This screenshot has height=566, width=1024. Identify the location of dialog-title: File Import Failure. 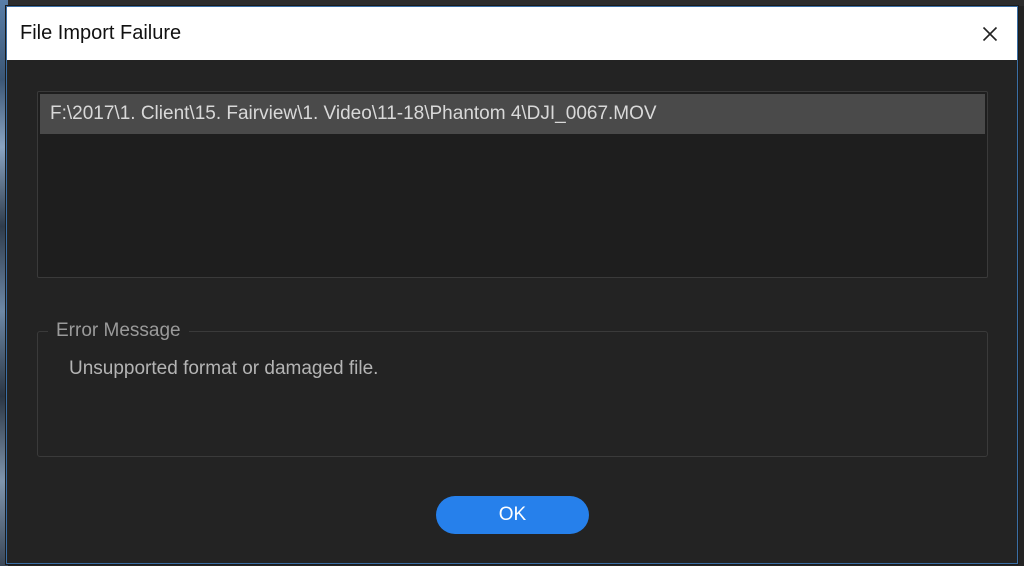
(101, 33).